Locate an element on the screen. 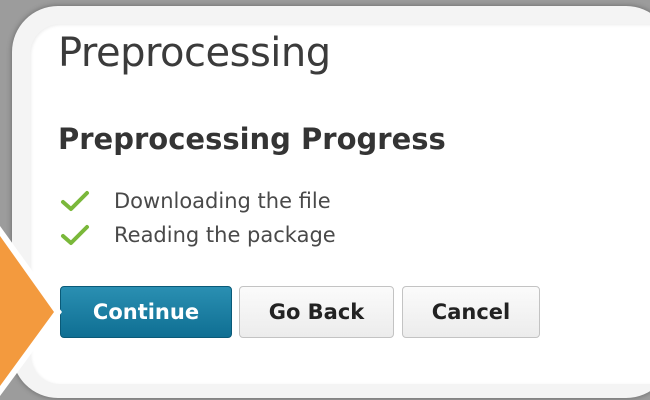 The image size is (650, 400). checkmark-icon is located at coordinates (75, 201).